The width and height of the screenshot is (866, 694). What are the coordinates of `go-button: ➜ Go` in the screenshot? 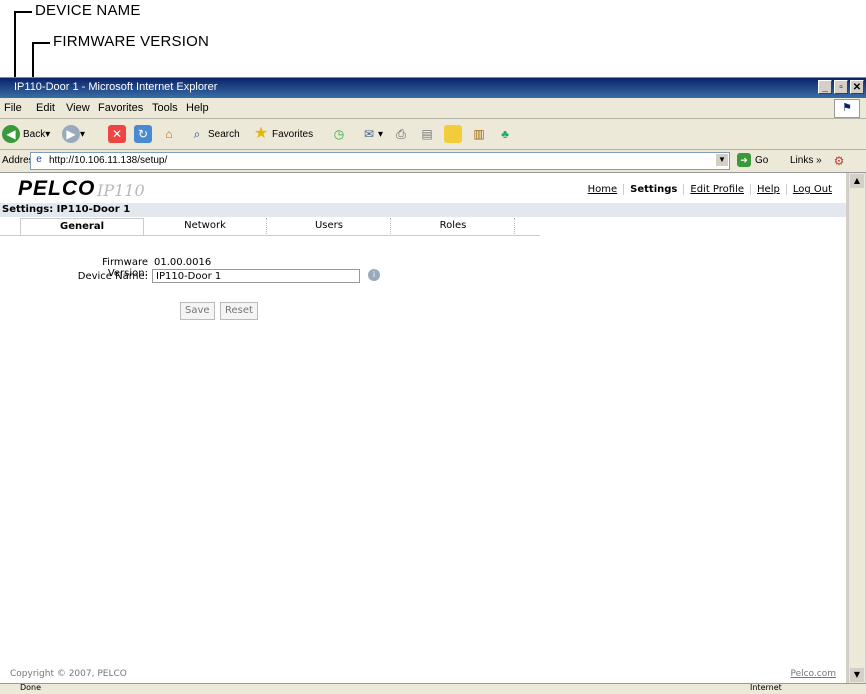 It's located at (752, 160).